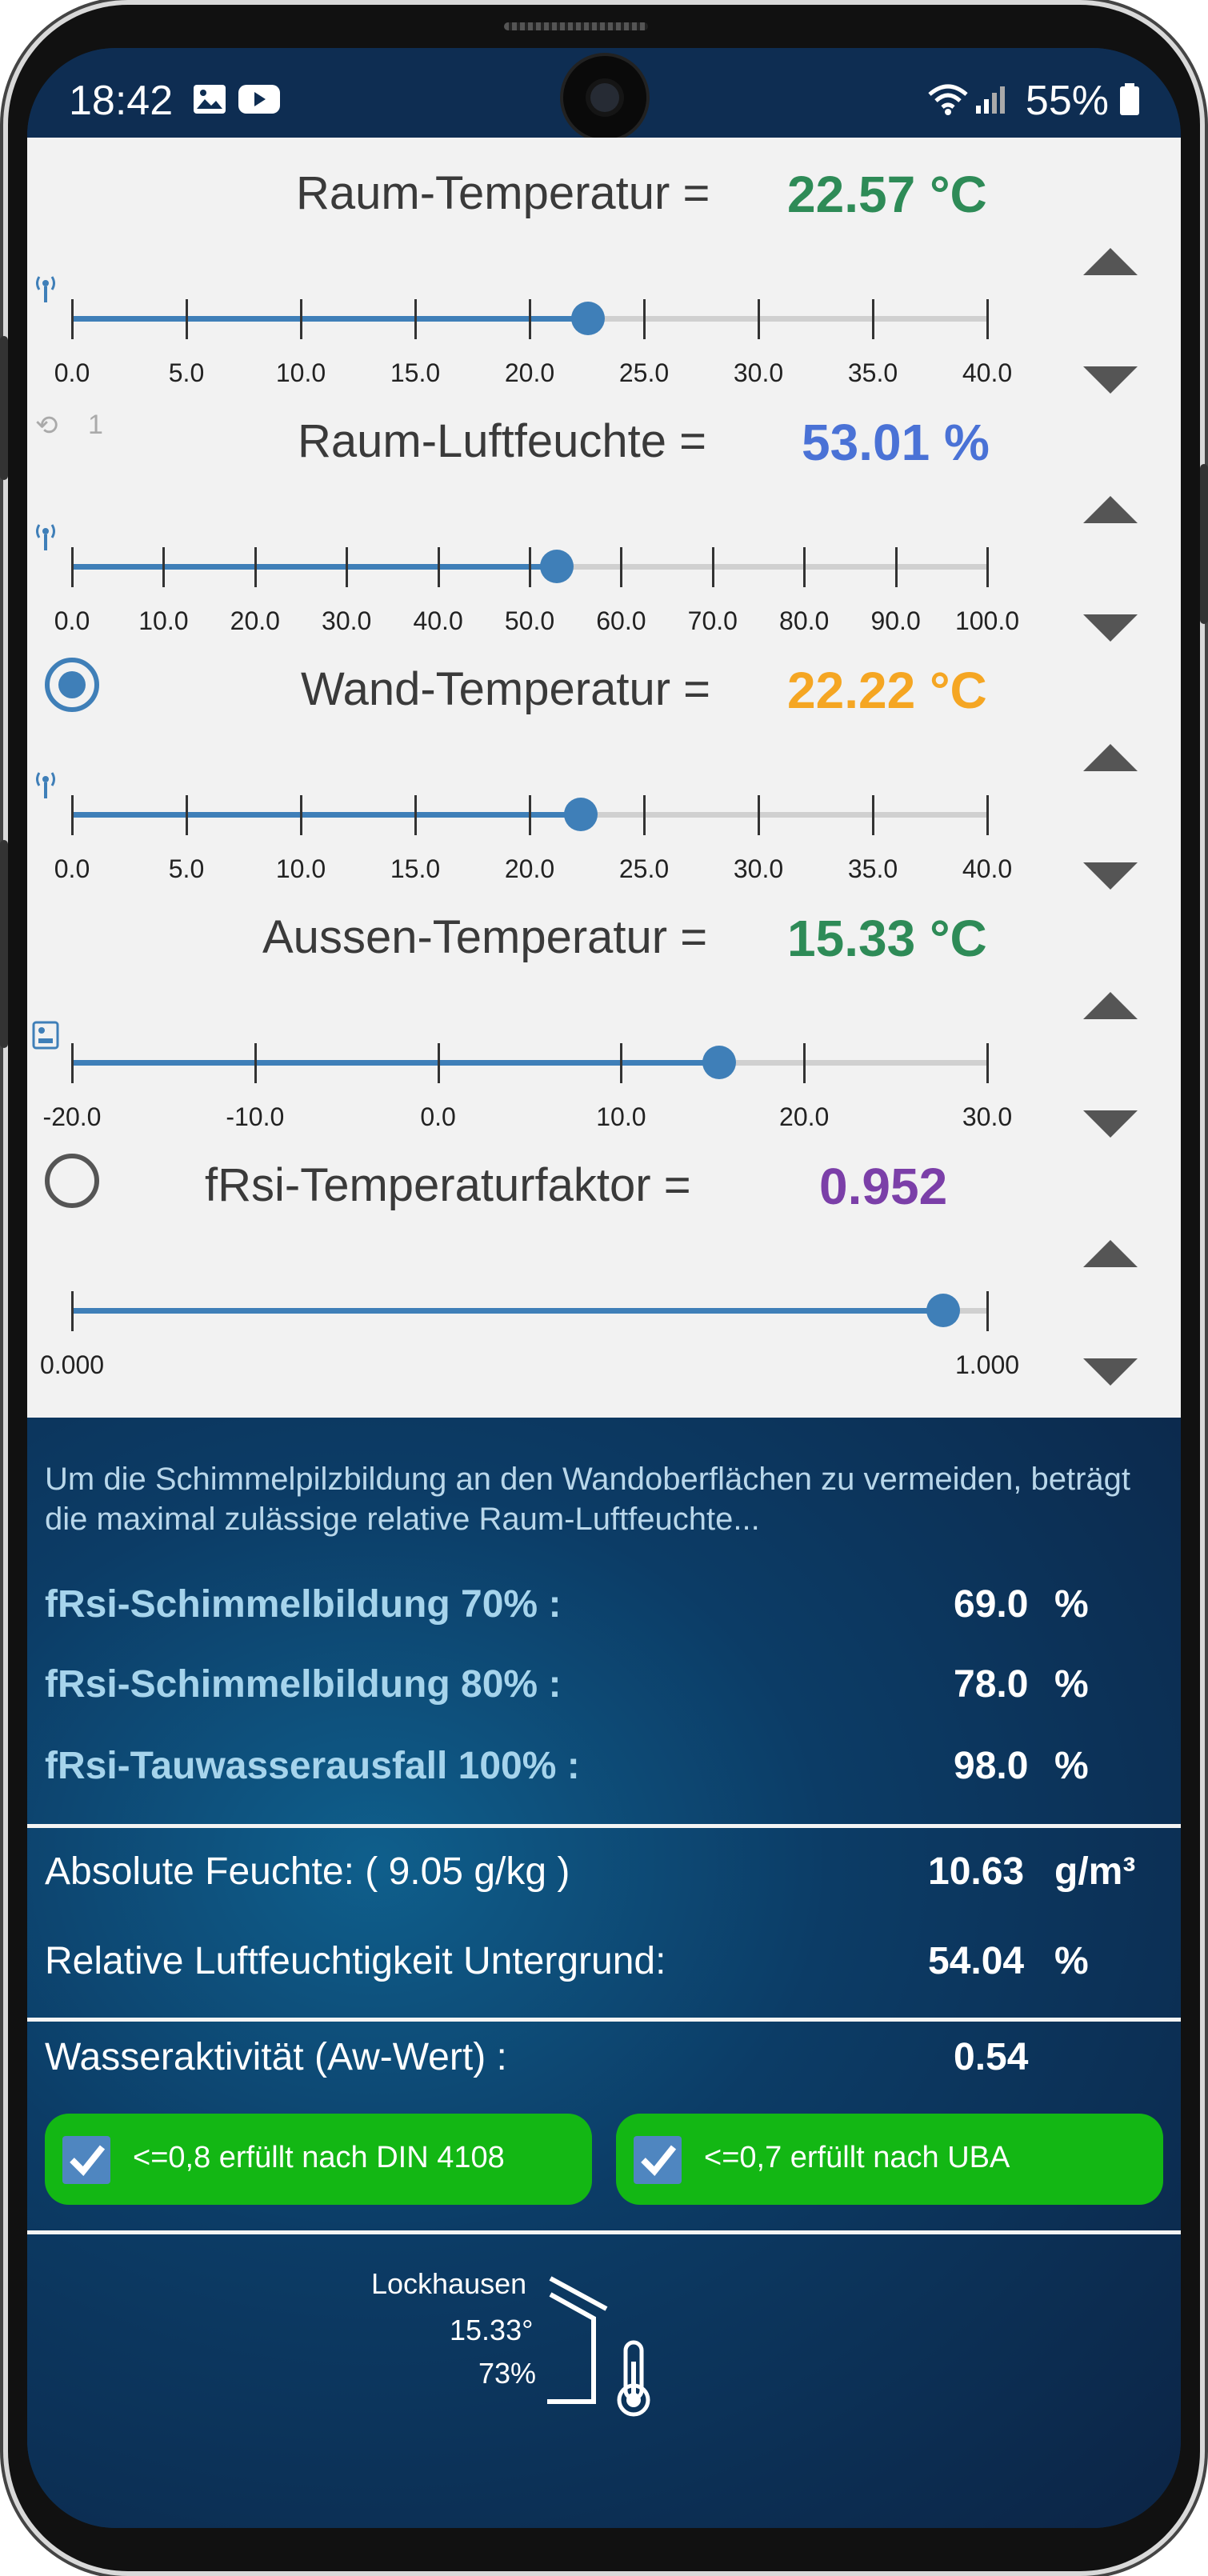 The width and height of the screenshot is (1208, 2576). What do you see at coordinates (303, 1684) in the screenshot?
I see `frsi-mold-80-label: fRsi-Schimmelbildung 80% :` at bounding box center [303, 1684].